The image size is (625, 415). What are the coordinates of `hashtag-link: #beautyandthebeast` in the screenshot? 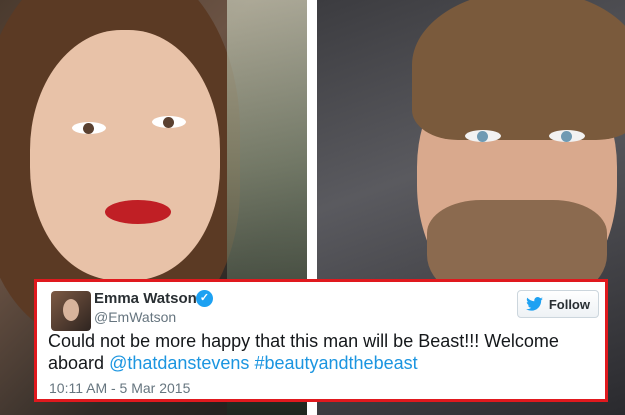 It's located at (335, 363).